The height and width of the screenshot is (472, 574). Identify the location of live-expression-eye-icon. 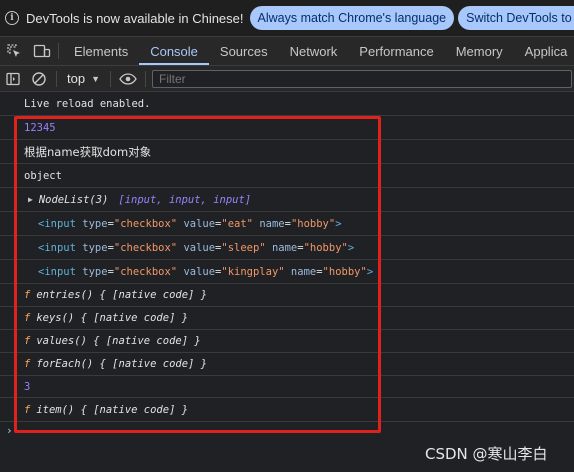
(128, 79).